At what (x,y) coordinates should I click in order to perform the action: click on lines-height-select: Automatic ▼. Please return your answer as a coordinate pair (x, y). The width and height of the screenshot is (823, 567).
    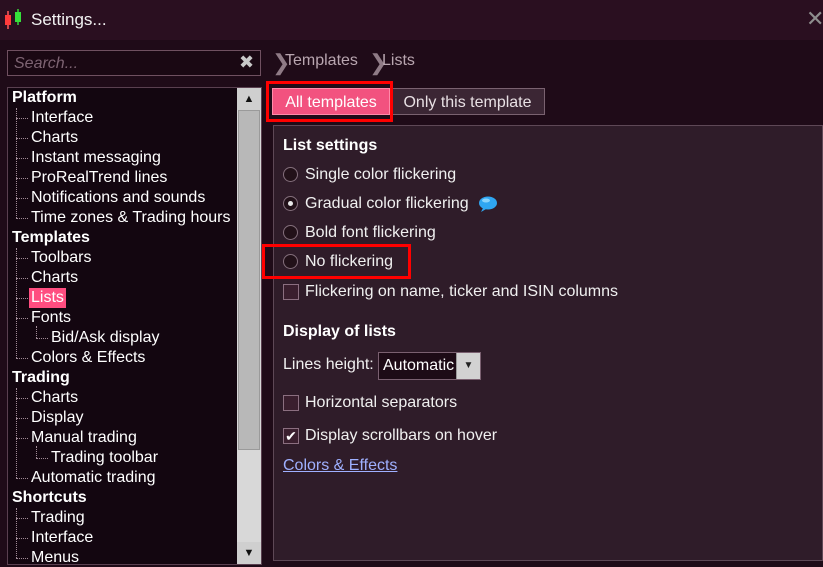
    Looking at the image, I should click on (429, 366).